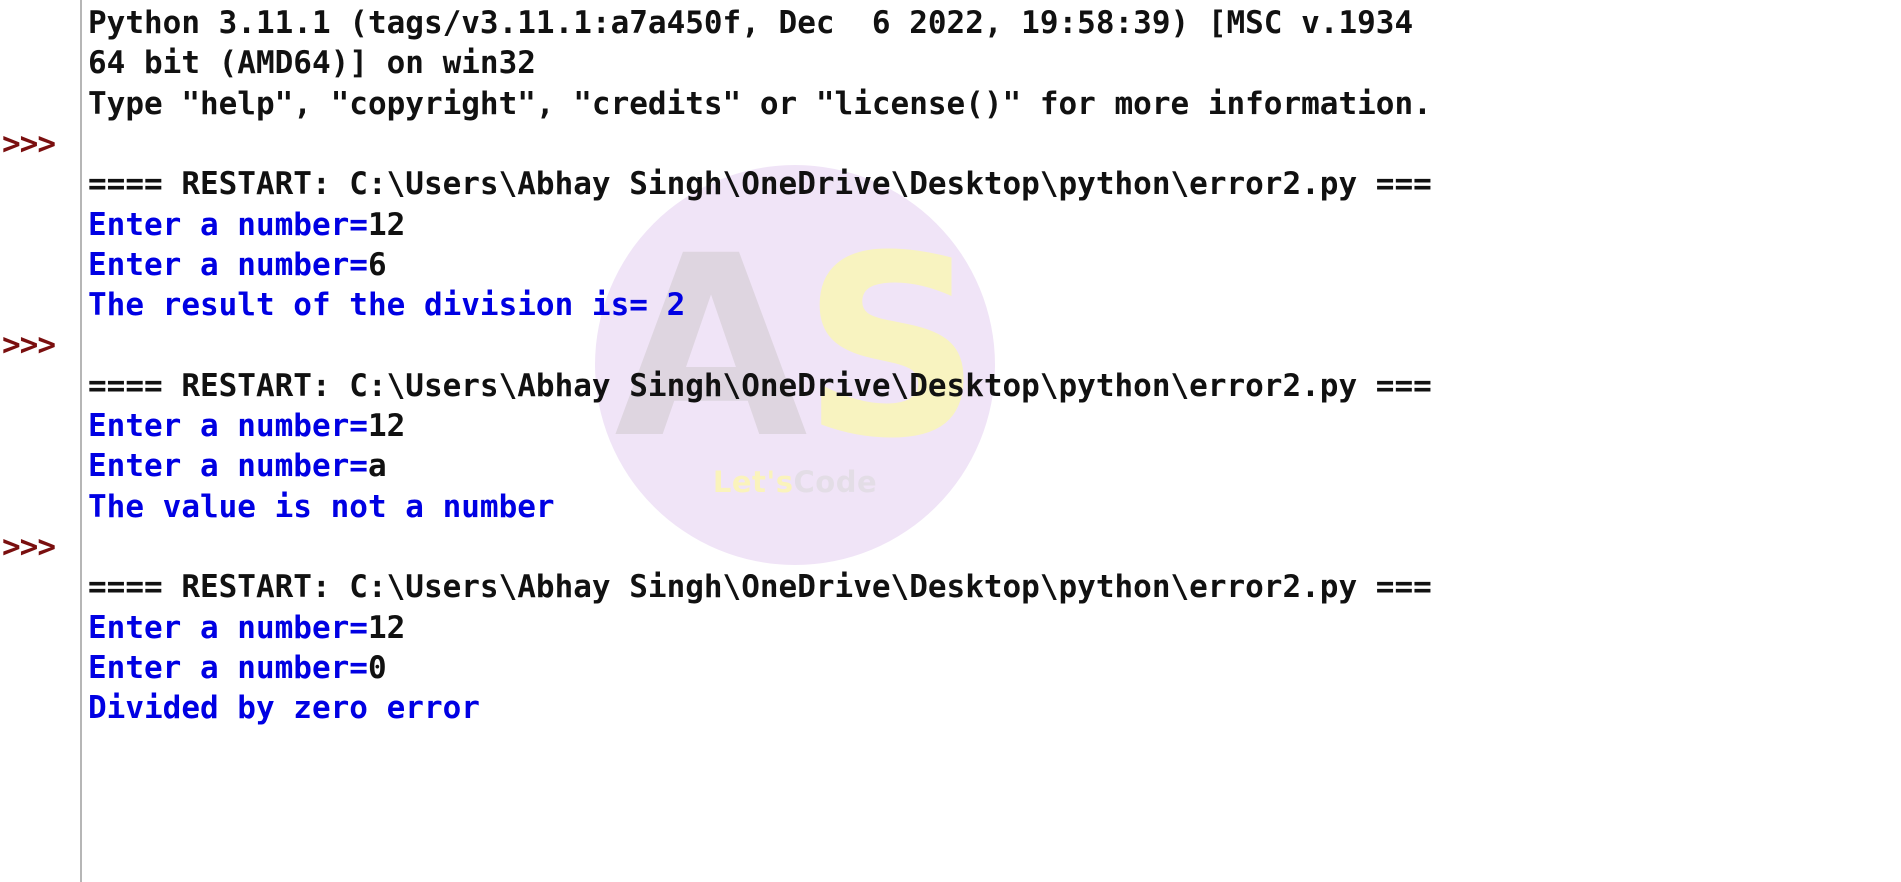 The image size is (1901, 882). I want to click on watermark-tagline: Let'sCode, so click(795, 482).